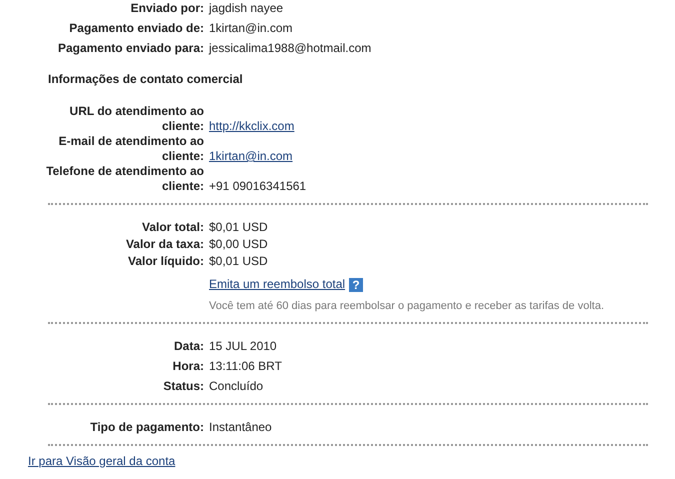  Describe the element at coordinates (277, 284) in the screenshot. I see `refund-link: Emita um reembolso total` at that location.